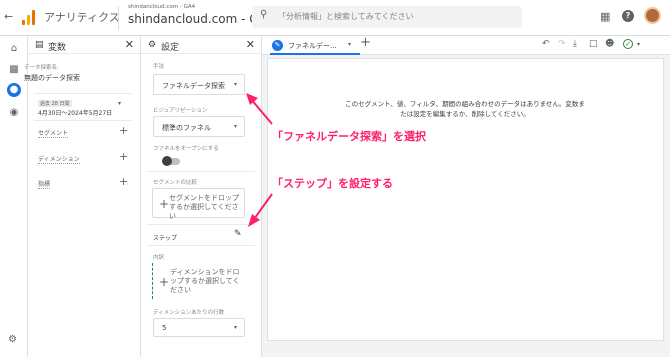 This screenshot has width=670, height=357. What do you see at coordinates (259, 109) in the screenshot?
I see `annotation-arrow-technique` at bounding box center [259, 109].